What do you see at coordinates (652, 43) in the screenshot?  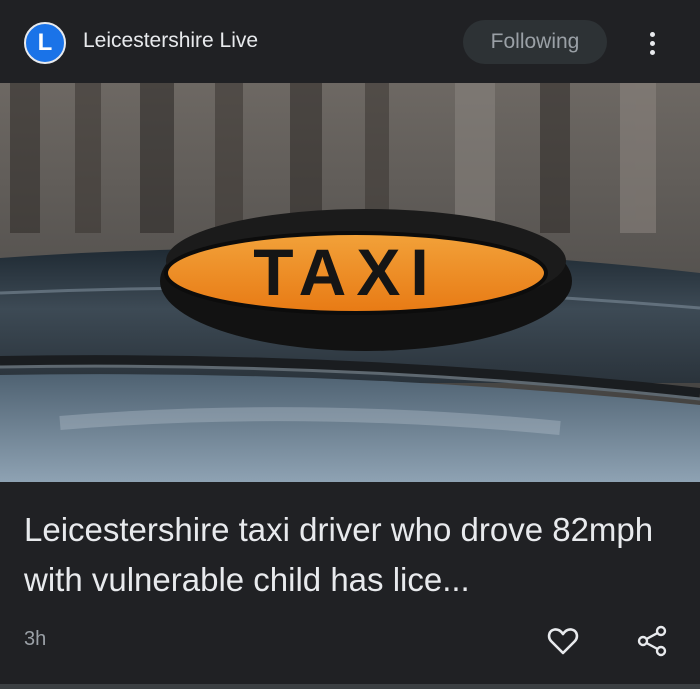 I see `more-options-icon` at bounding box center [652, 43].